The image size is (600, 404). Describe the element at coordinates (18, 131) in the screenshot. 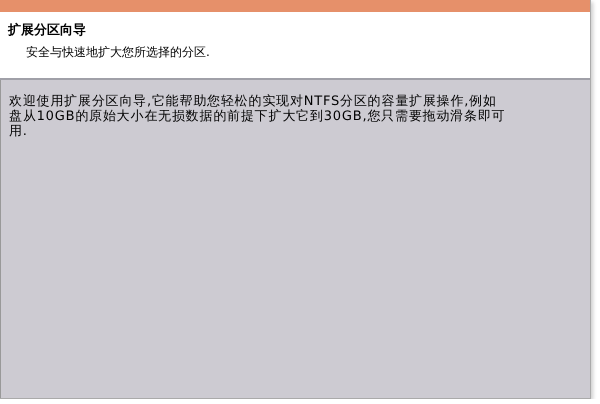

I see `description-line: 用.` at that location.